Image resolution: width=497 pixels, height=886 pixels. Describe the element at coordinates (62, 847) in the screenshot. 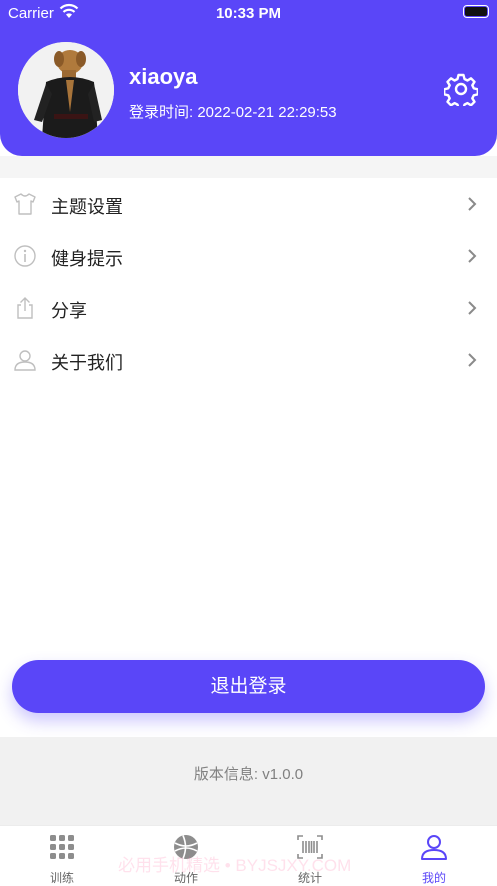

I see `grid-icon` at that location.